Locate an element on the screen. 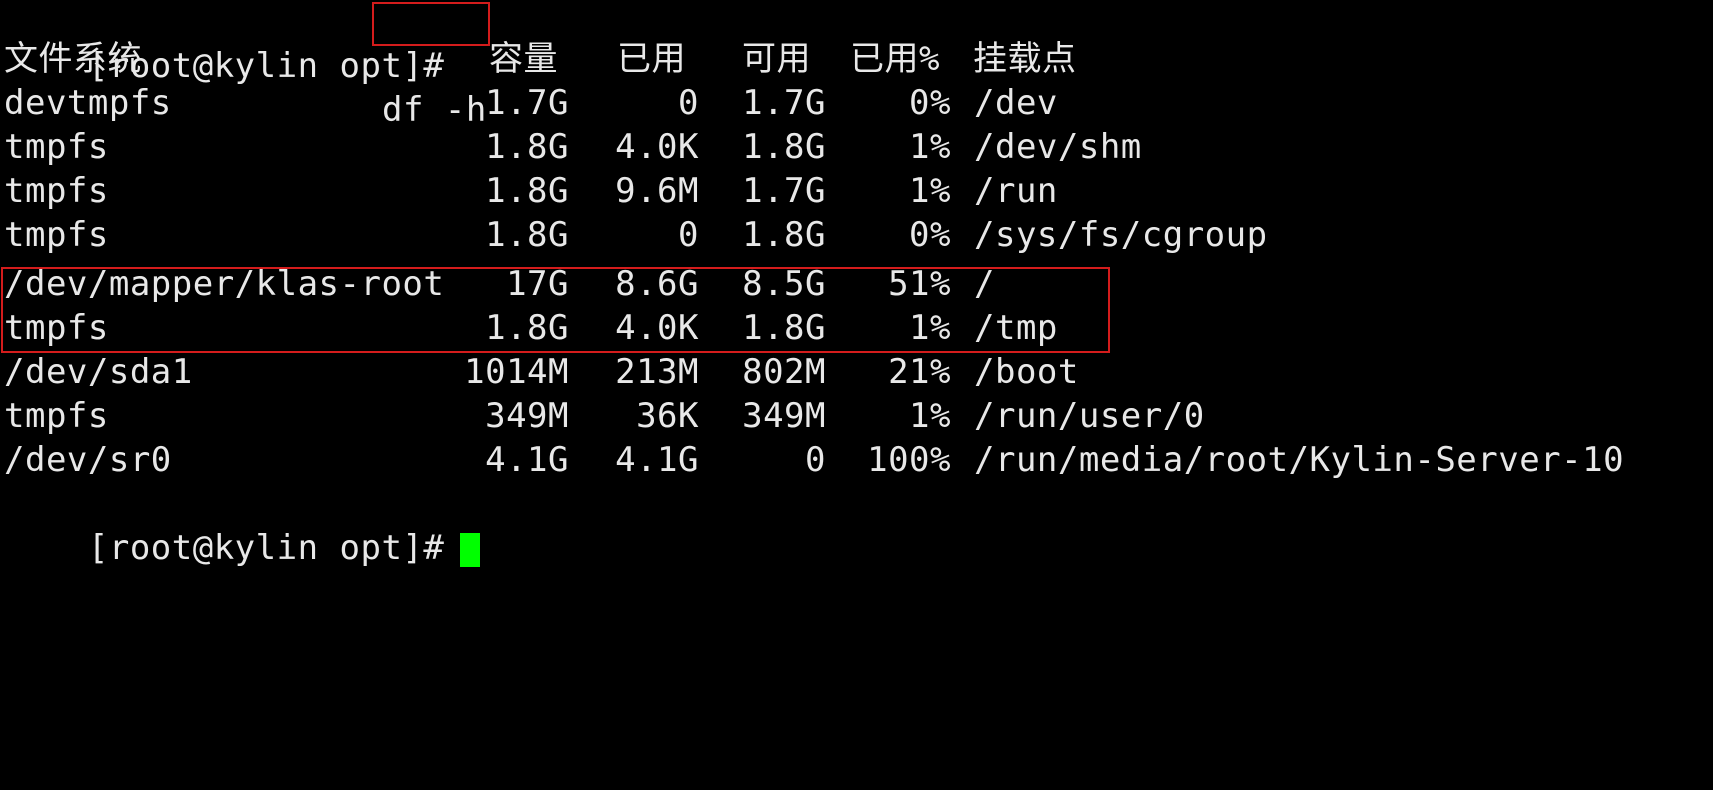 The width and height of the screenshot is (1713, 790). row-avail: 802M is located at coordinates (784, 372).